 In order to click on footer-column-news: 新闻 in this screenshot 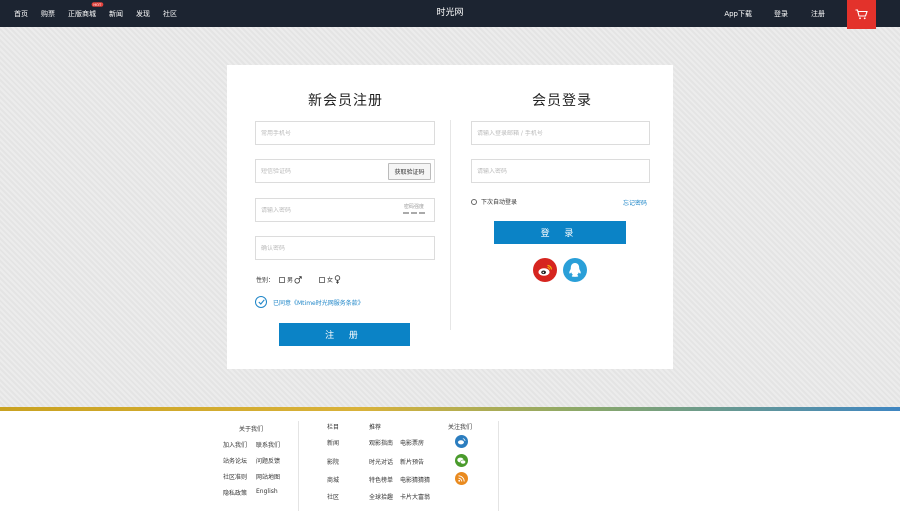, I will do `click(333, 442)`.